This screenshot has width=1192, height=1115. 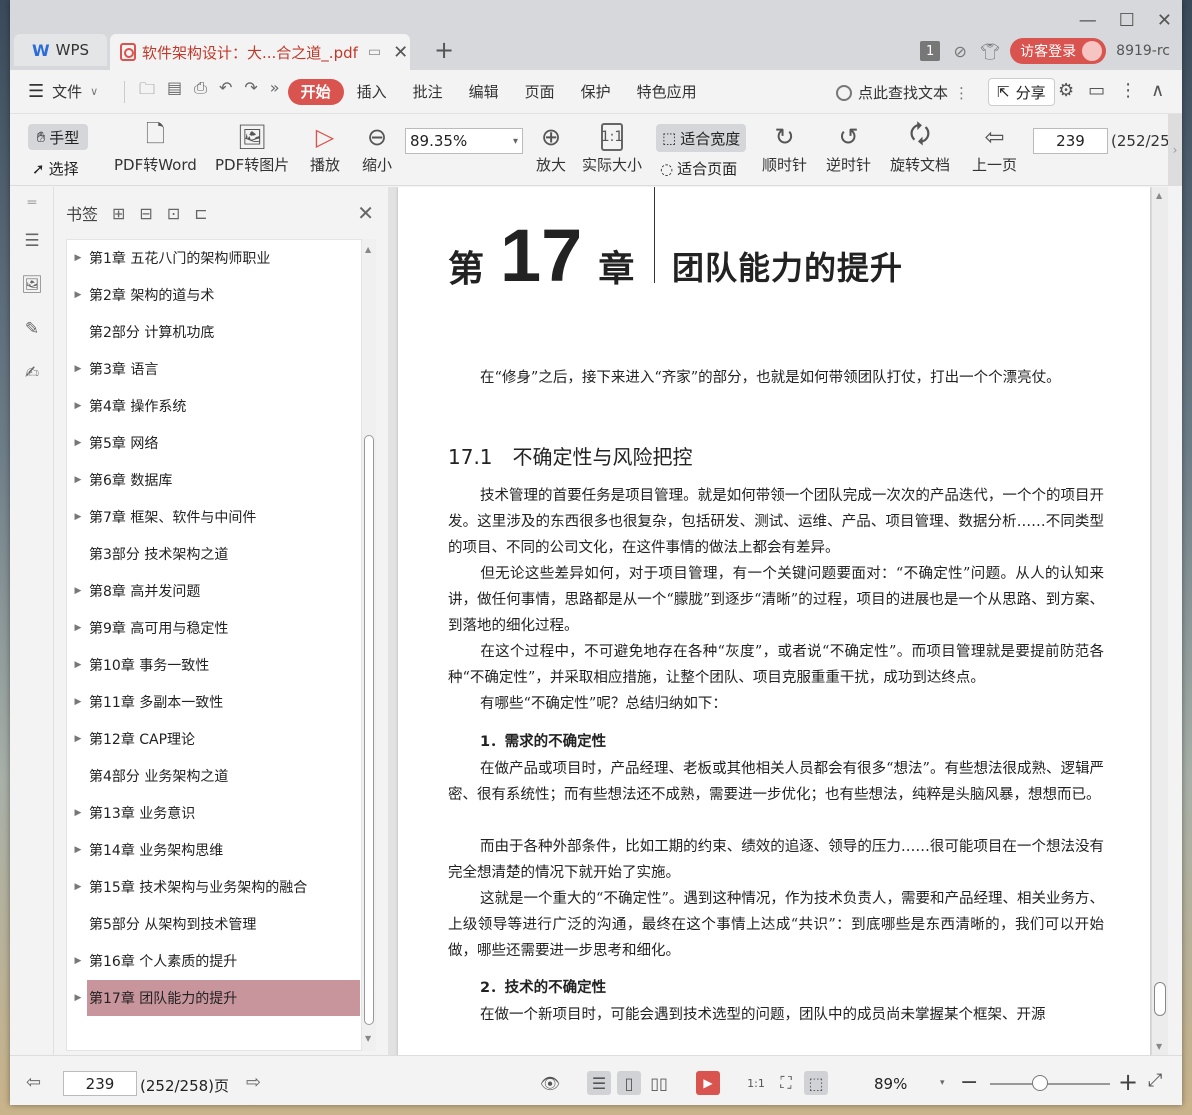 I want to click on rotate-document-button: 🗘 旋转文档, so click(x=920, y=147).